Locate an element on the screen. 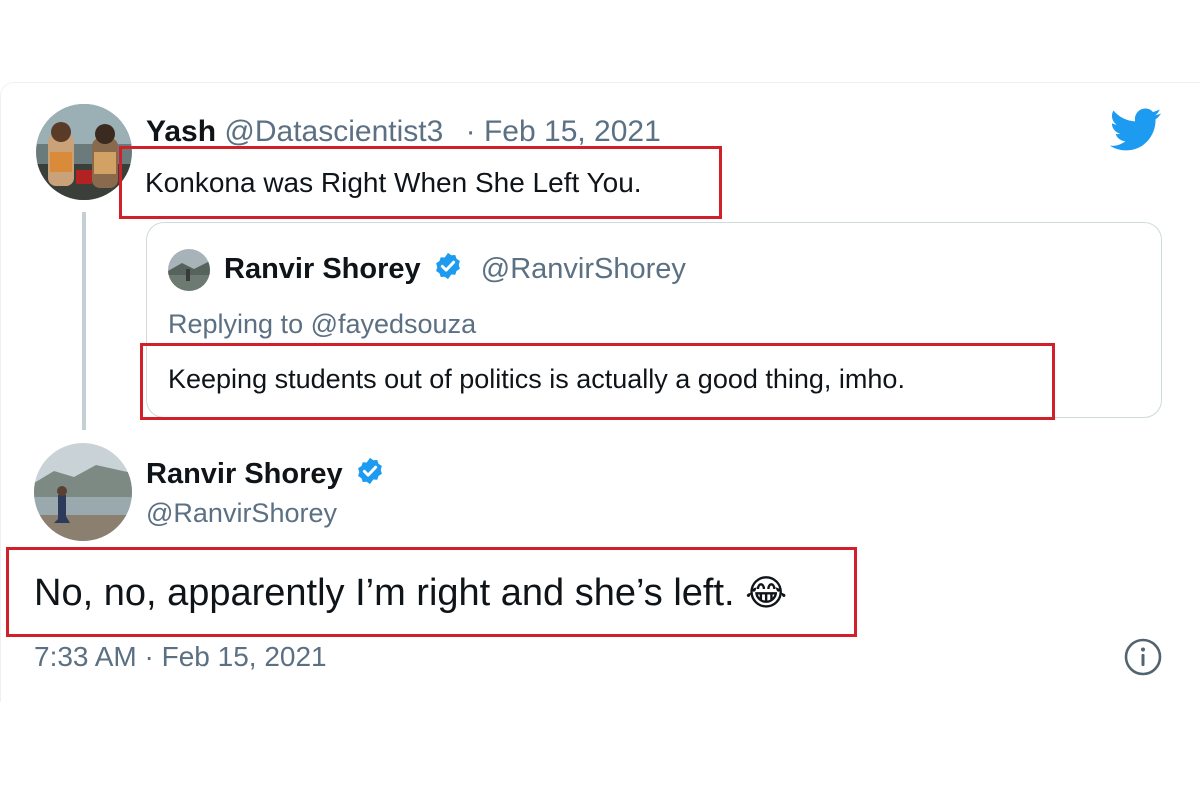 The width and height of the screenshot is (1200, 810). thread-connector-line is located at coordinates (84, 321).